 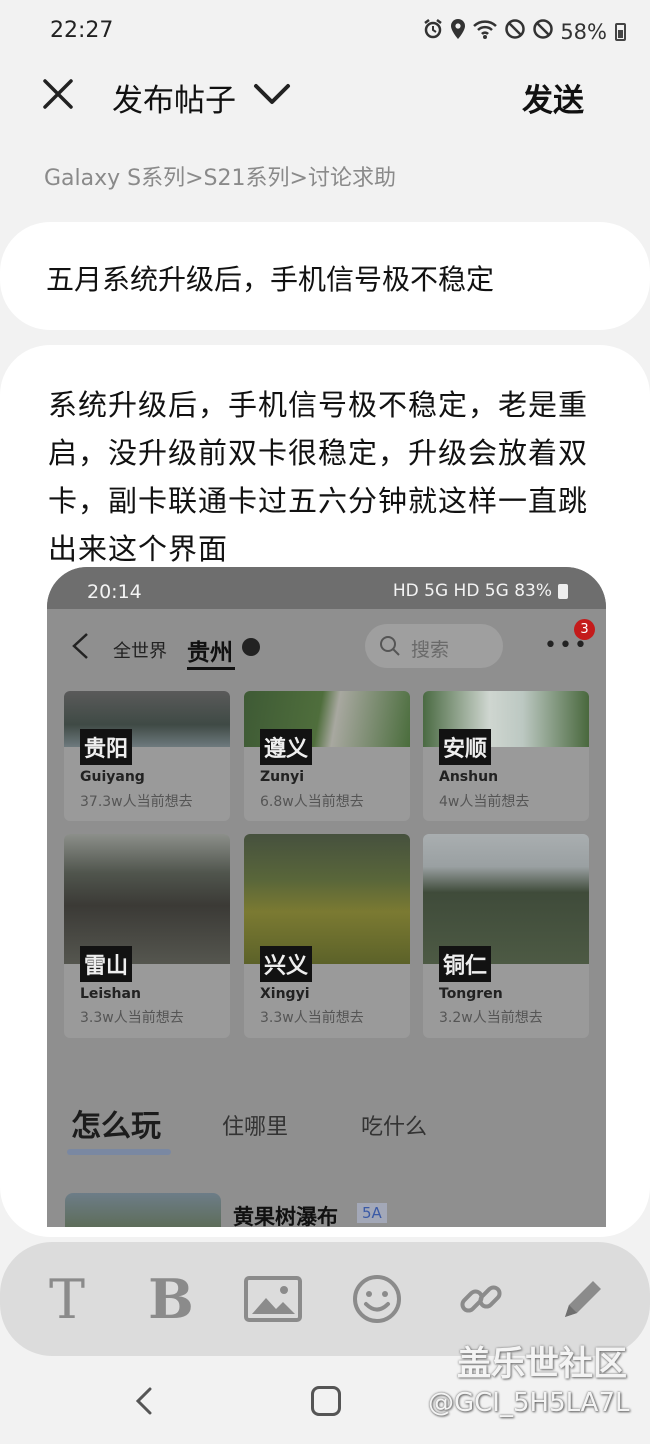 What do you see at coordinates (220, 176) in the screenshot?
I see `breadcrumb: Galaxy S系列>S21系列>讨论求助` at bounding box center [220, 176].